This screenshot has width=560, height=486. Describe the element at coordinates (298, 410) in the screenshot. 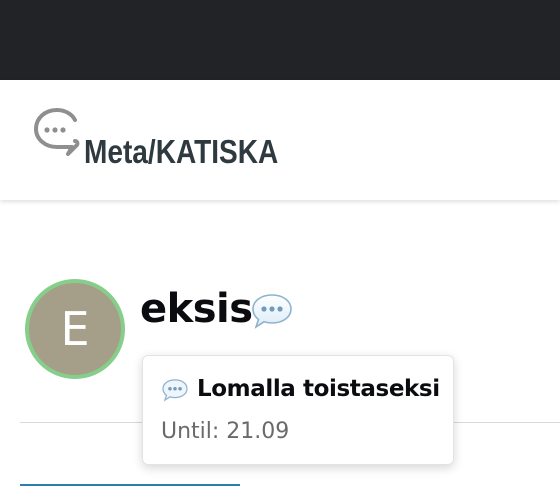

I see `user-status-tooltip: Lomalla toistaseksi Until: 21.09` at that location.